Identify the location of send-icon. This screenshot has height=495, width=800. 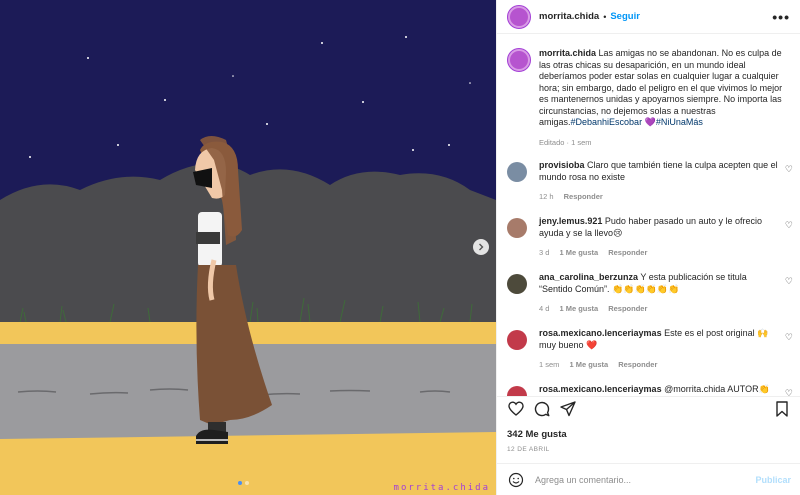
(568, 408).